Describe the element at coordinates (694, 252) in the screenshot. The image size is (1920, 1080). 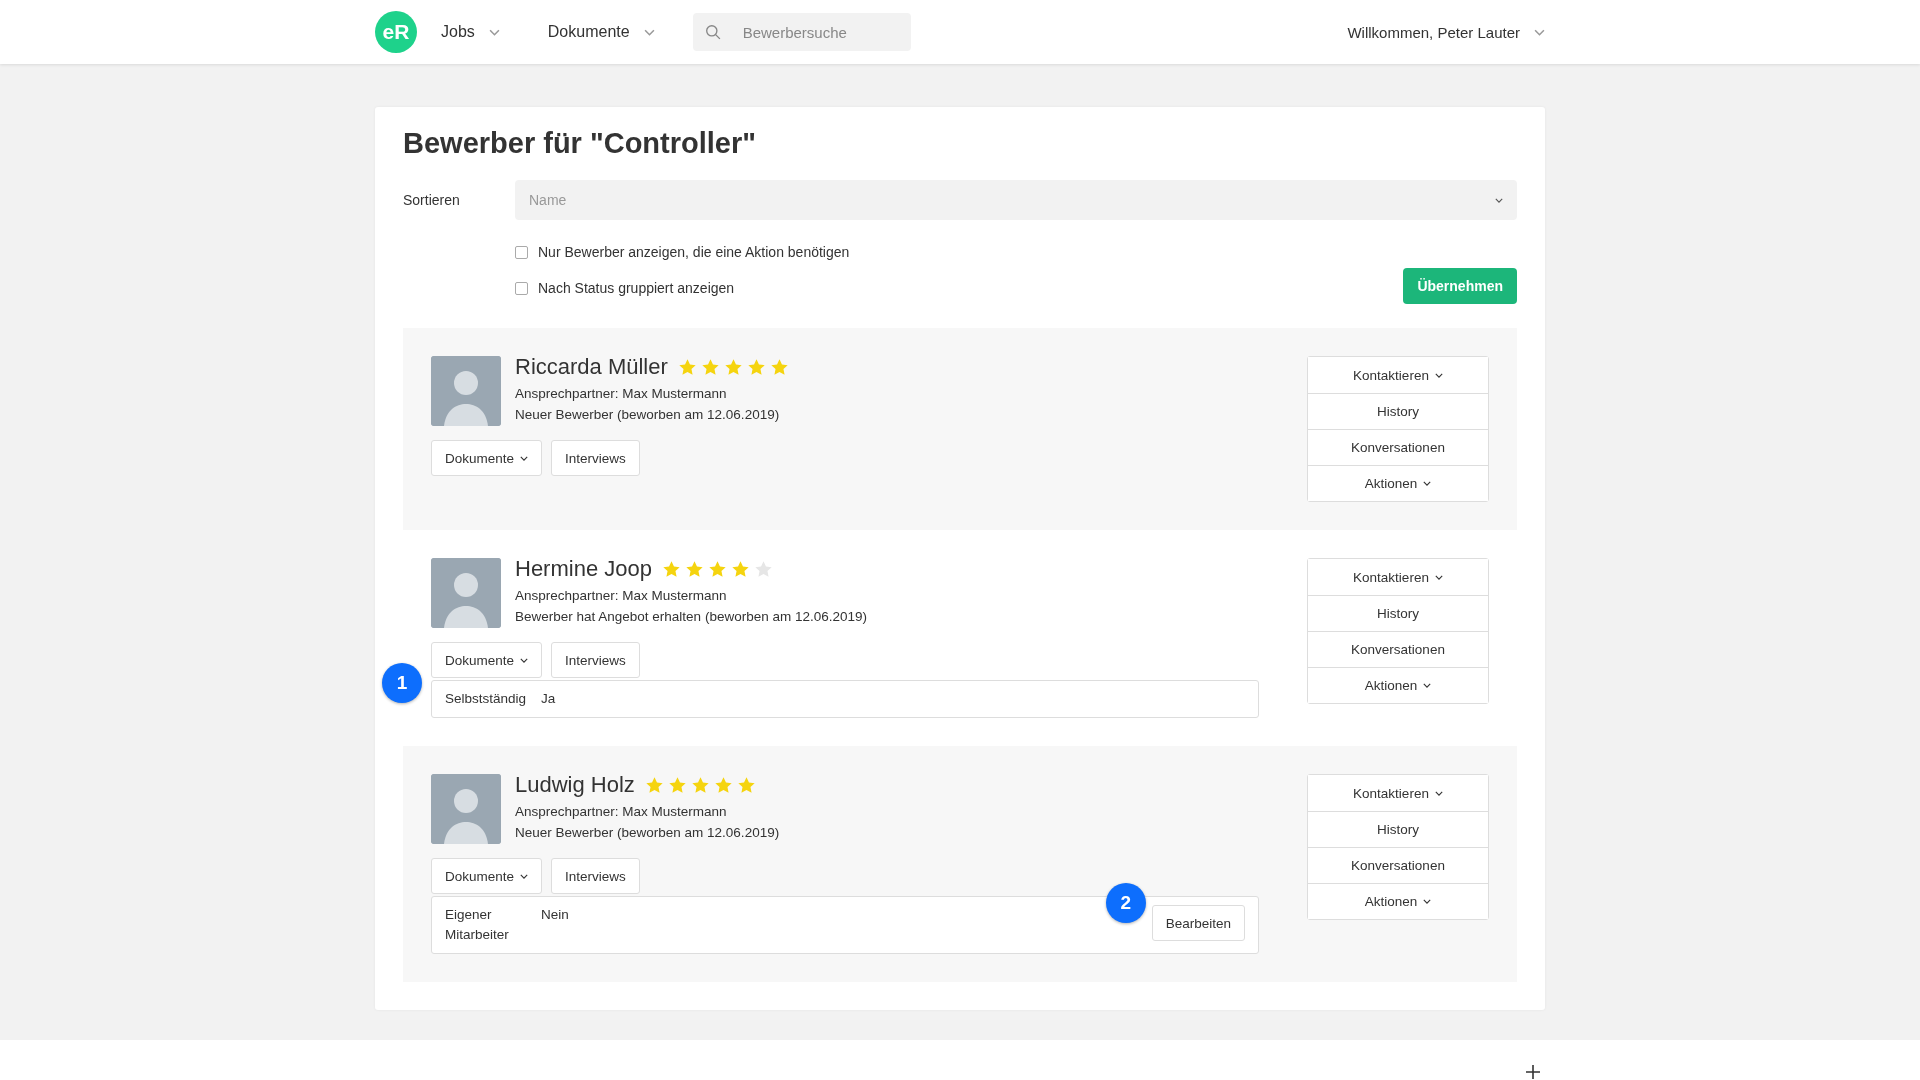
I see `checkbox-label: Nur Bewerber anzeigen, die eine Aktion benötigen` at that location.